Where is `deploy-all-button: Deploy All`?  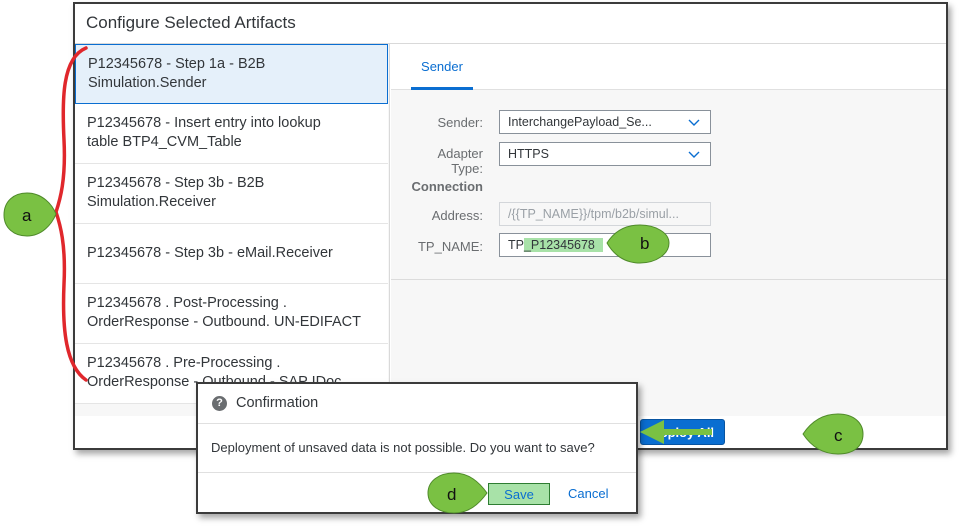
deploy-all-button: Deploy All is located at coordinates (682, 432).